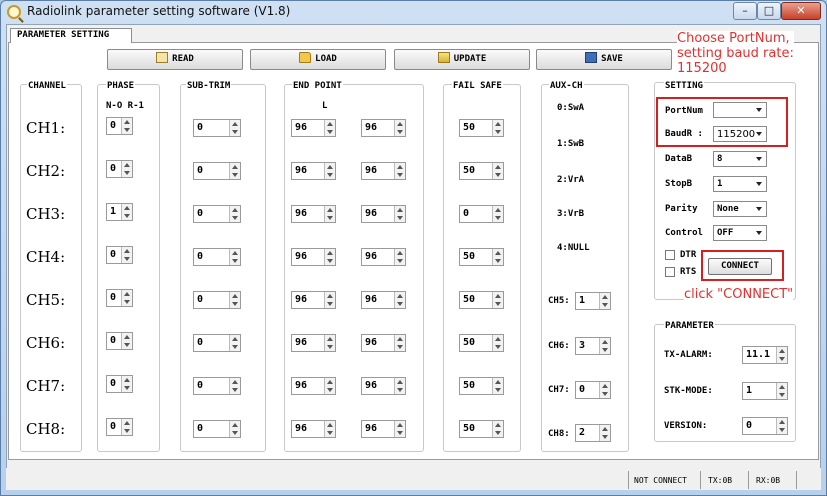 The image size is (827, 496). I want to click on databits-select: 8, so click(740, 159).